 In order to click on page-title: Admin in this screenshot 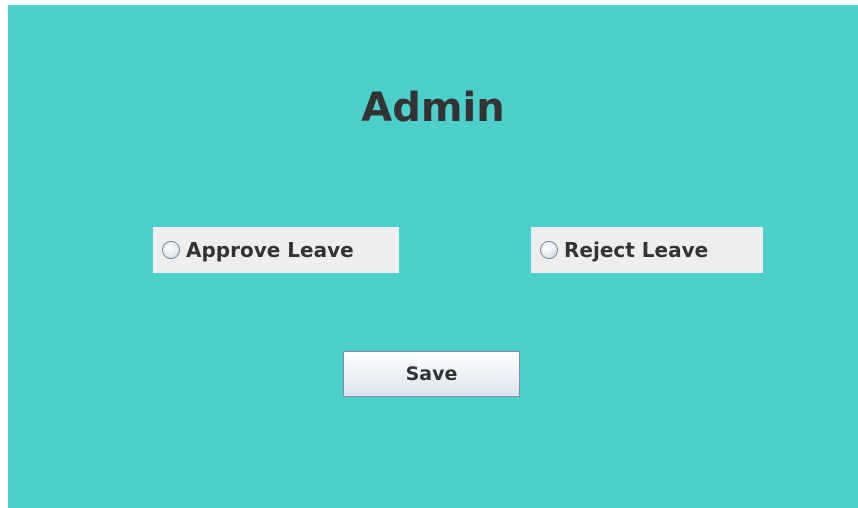, I will do `click(433, 108)`.